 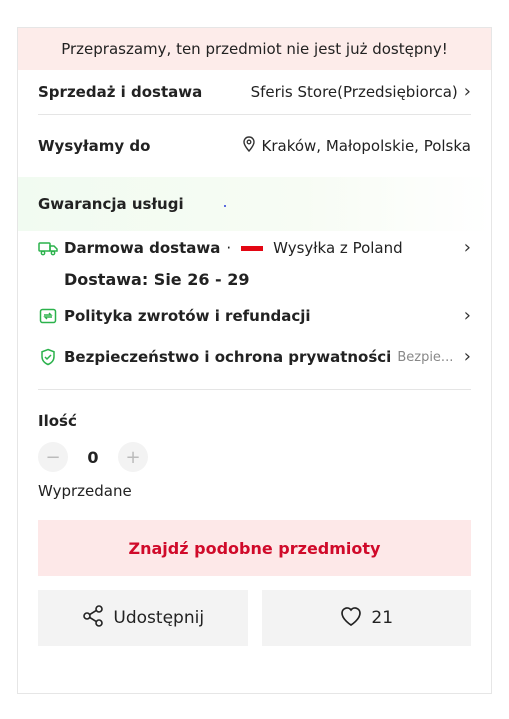 What do you see at coordinates (94, 146) in the screenshot?
I see `shipping-to-label: Wysyłamy do` at bounding box center [94, 146].